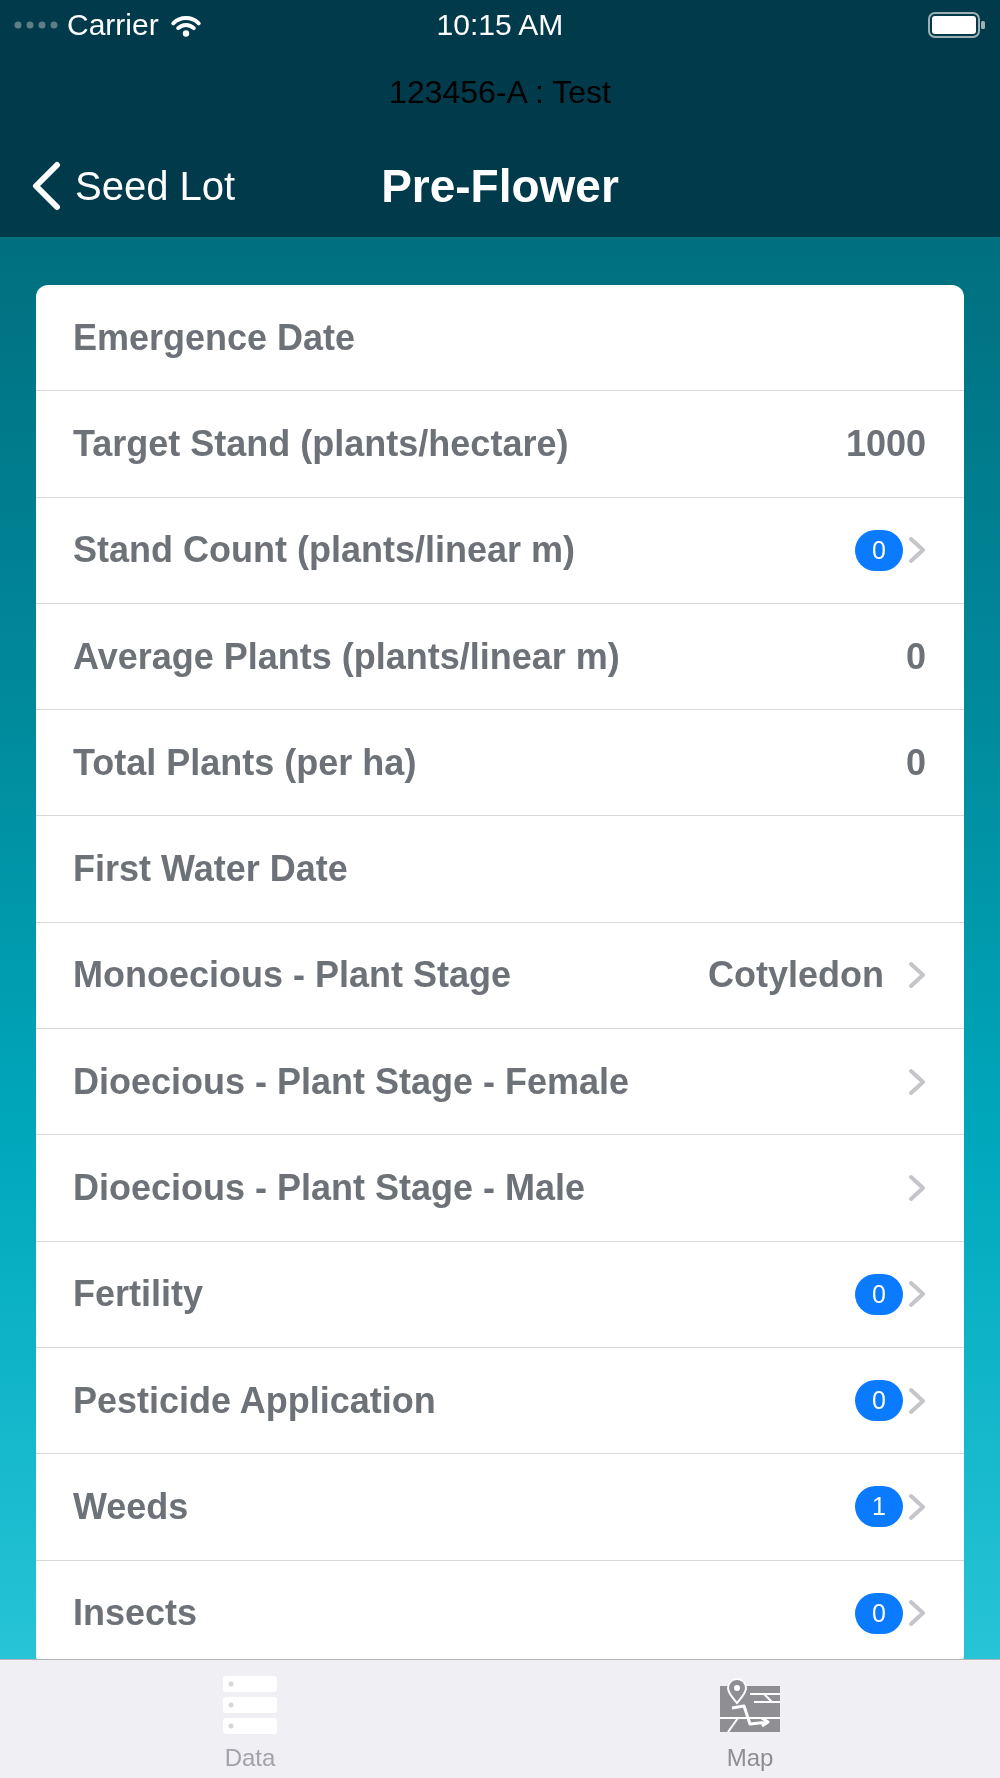 This screenshot has width=1000, height=1778. Describe the element at coordinates (255, 1400) in the screenshot. I see `row-label: Pesticide Application` at that location.